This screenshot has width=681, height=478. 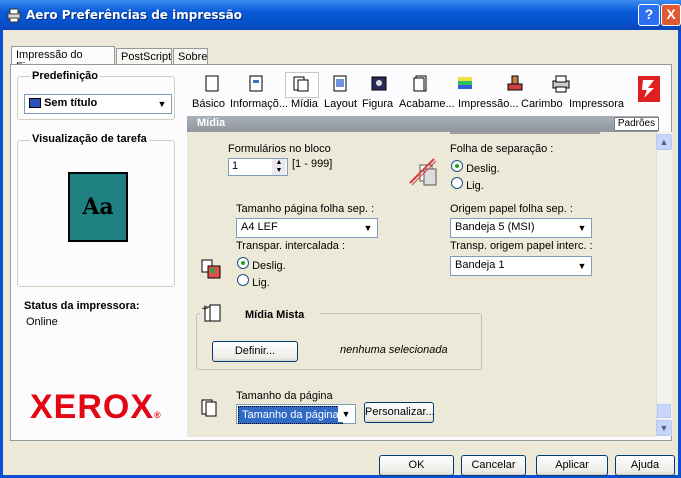 I want to click on window-title: Aero Preferências de impressão, so click(x=134, y=15).